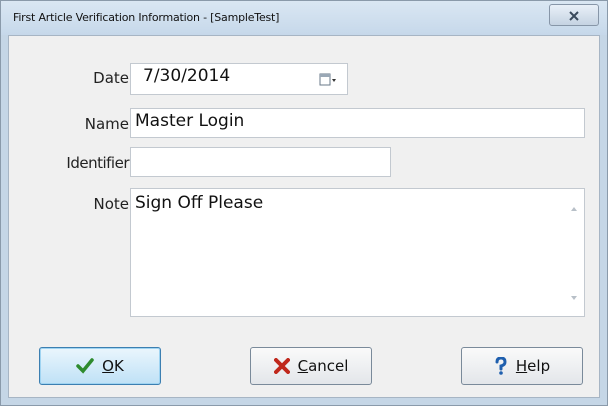 The width and height of the screenshot is (608, 406). Describe the element at coordinates (97, 163) in the screenshot. I see `identifier-label: Identifier` at that location.